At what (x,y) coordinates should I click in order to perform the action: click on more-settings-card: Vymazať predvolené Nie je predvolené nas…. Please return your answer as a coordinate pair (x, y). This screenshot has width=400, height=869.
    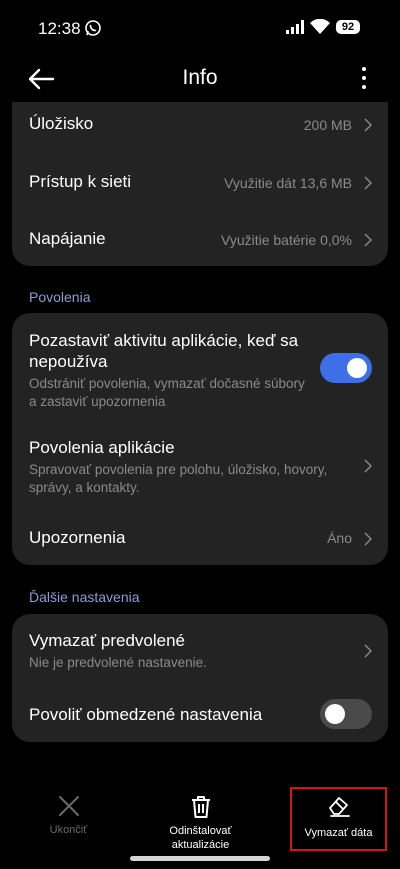
    Looking at the image, I should click on (200, 678).